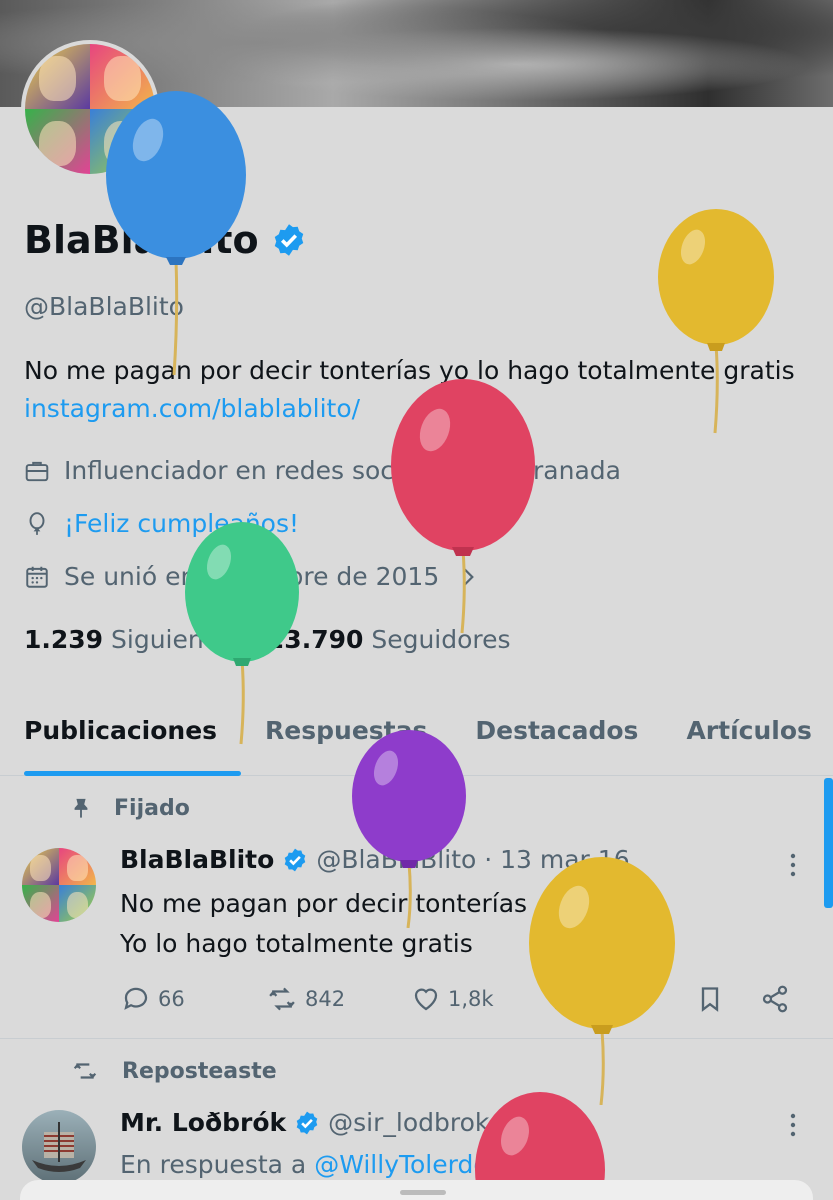 This screenshot has height=1200, width=833. What do you see at coordinates (64, 639) in the screenshot?
I see `following-count: 1.239` at bounding box center [64, 639].